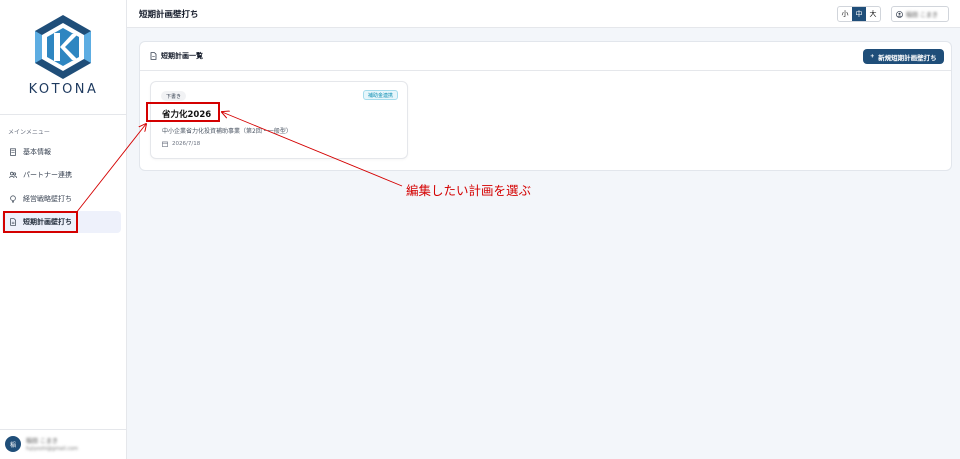 The image size is (960, 459). I want to click on user-email: fujiyoshi@gmail.com, so click(52, 449).